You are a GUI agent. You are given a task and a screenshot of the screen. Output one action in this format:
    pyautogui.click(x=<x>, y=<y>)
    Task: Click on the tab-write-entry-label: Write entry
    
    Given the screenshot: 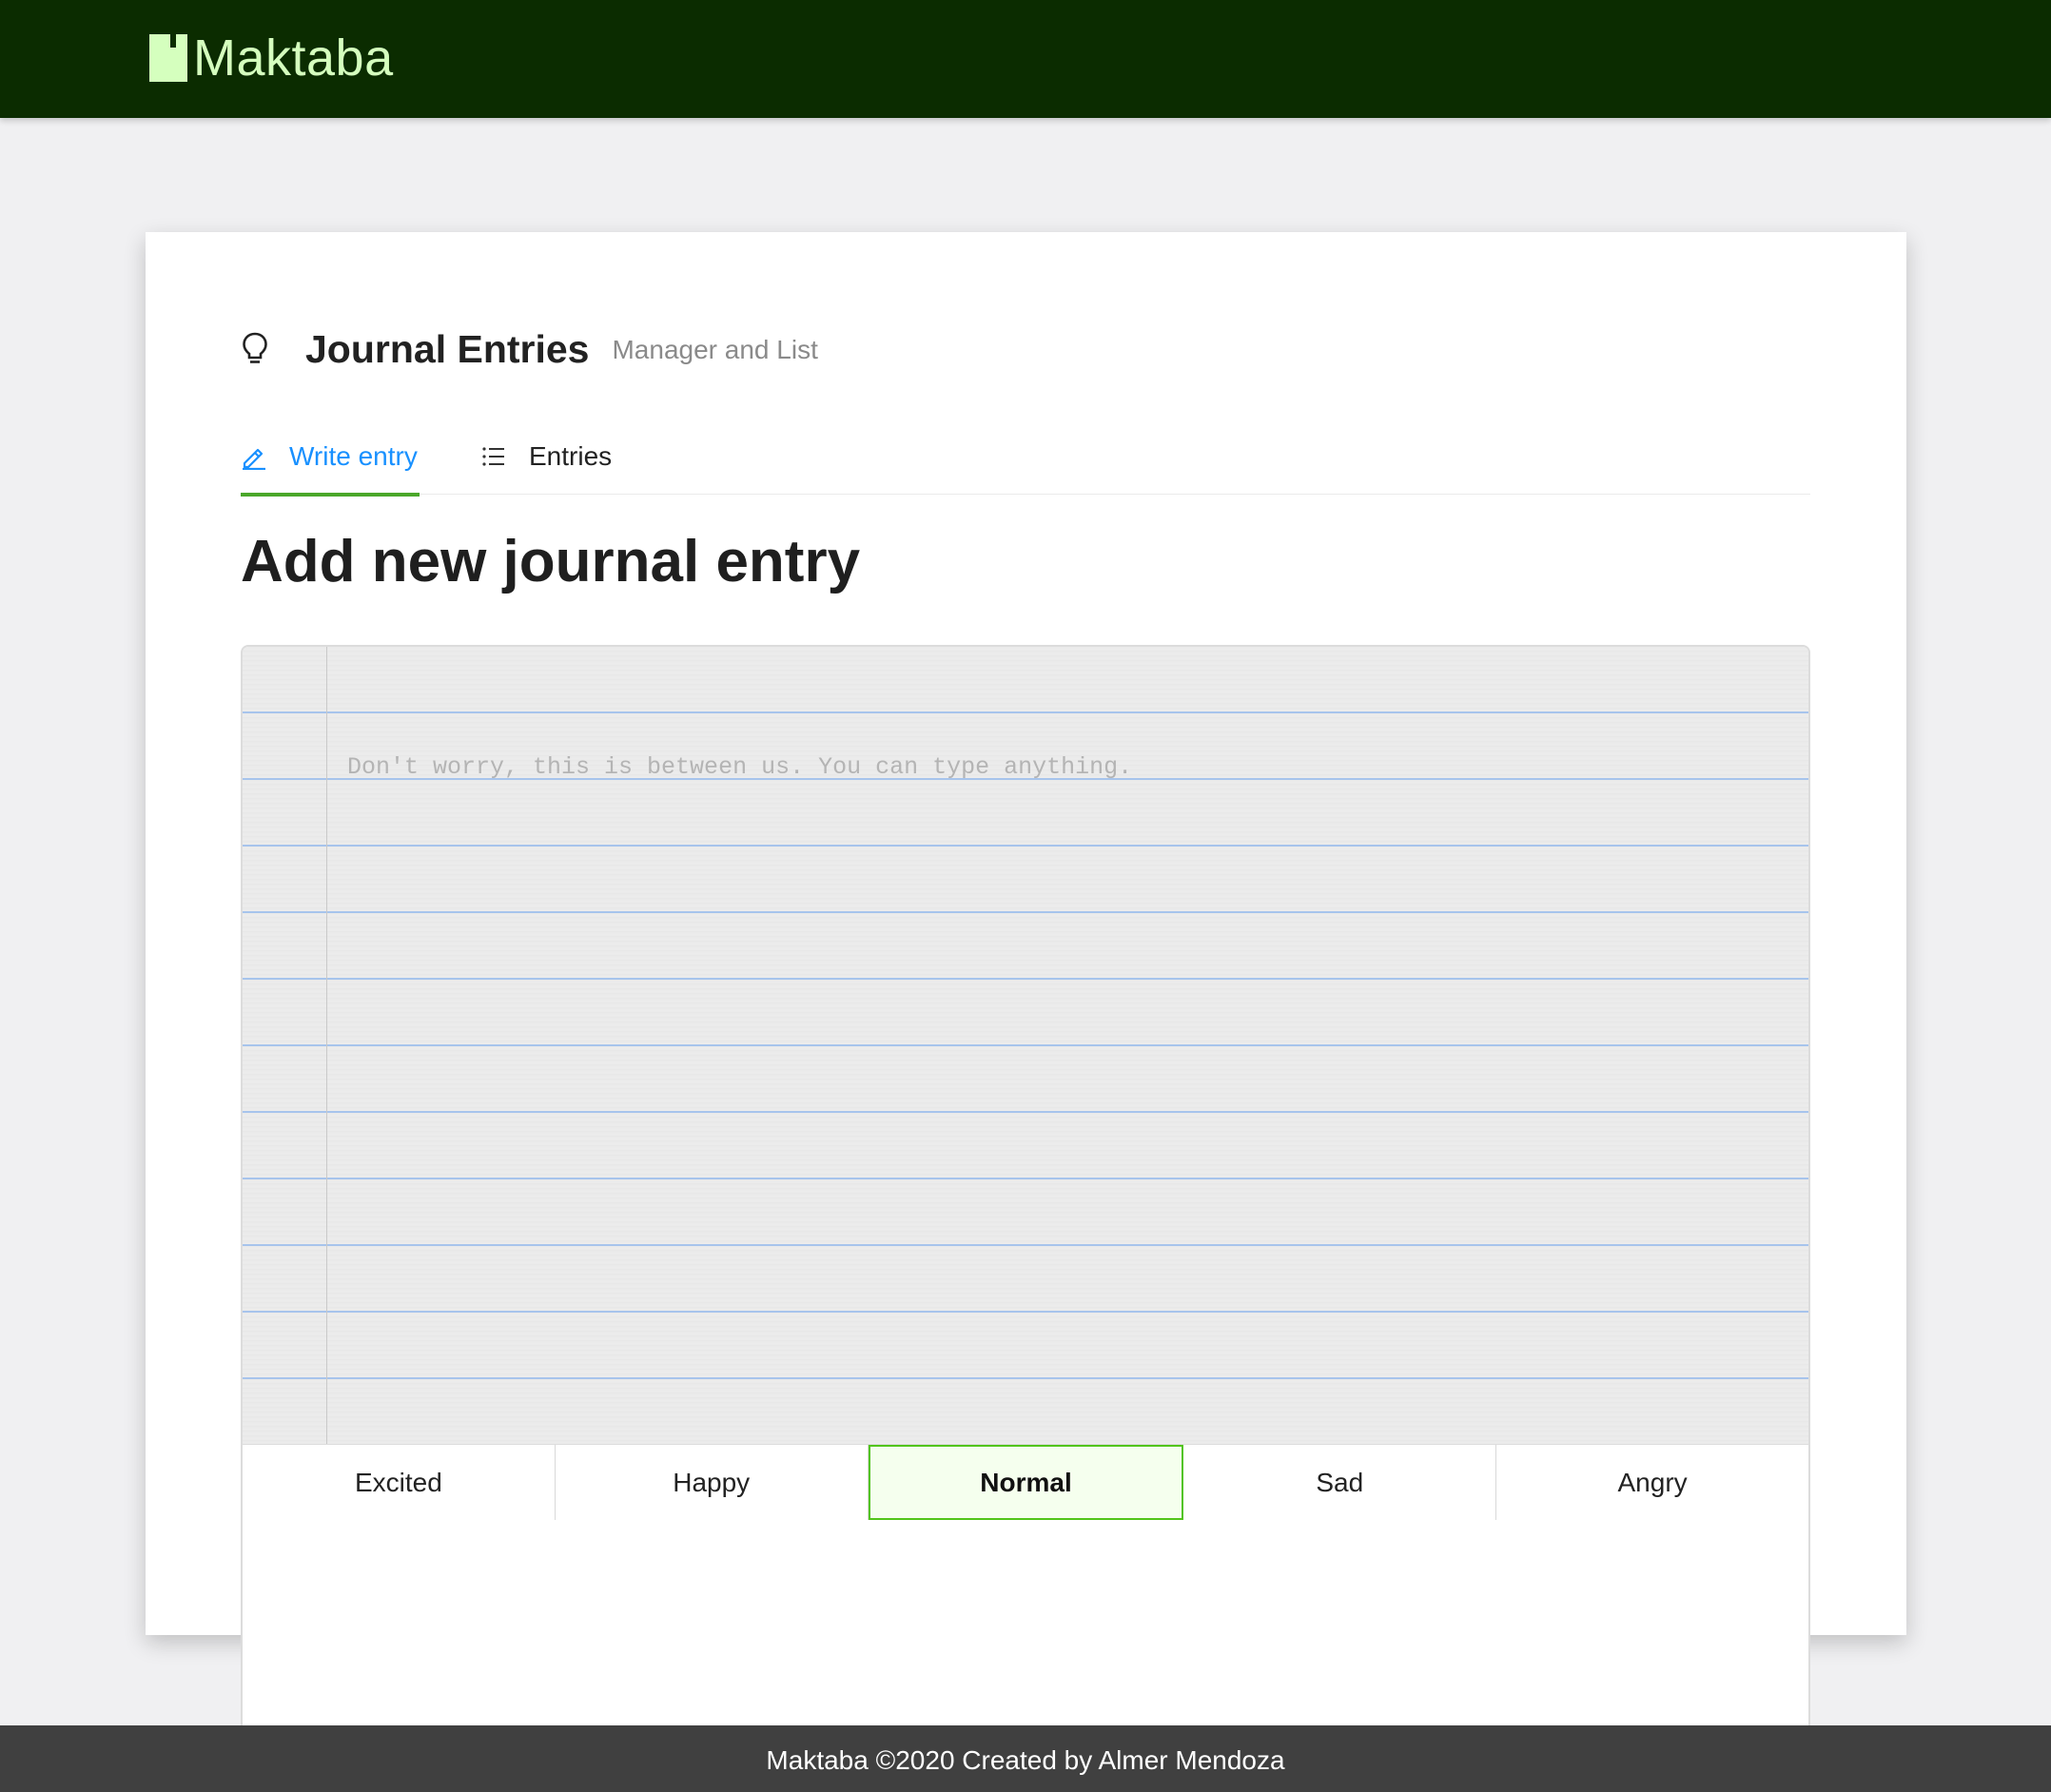 What is the action you would take?
    pyautogui.click(x=354, y=456)
    